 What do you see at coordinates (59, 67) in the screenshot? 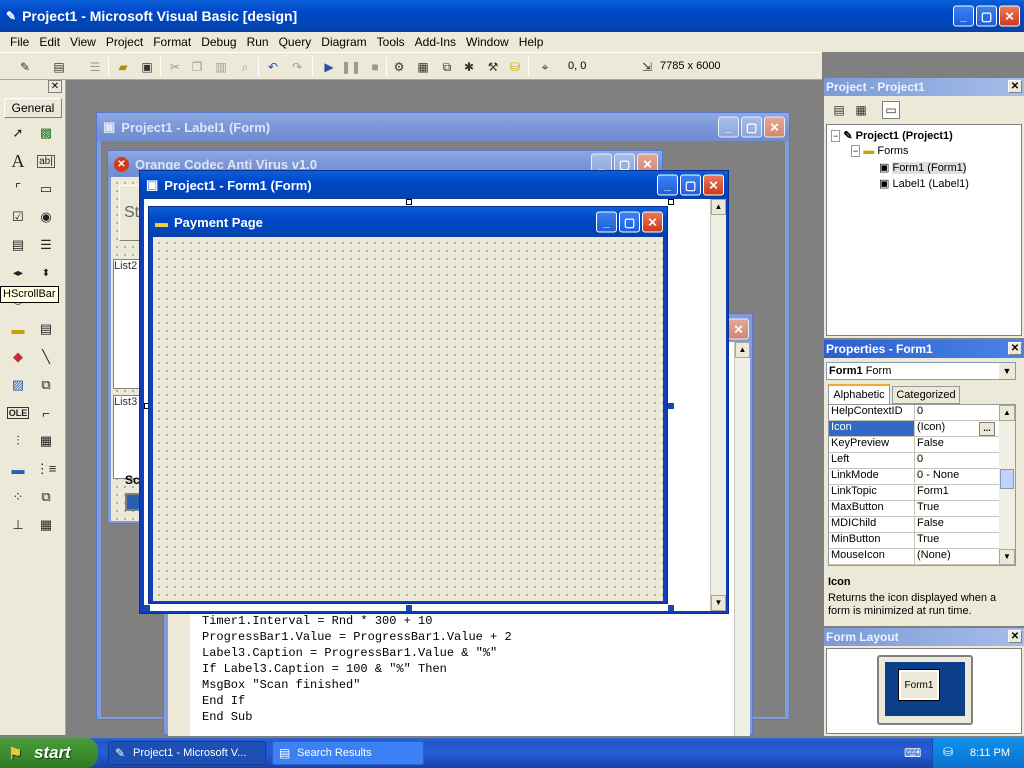
I see `add-form-icon: ▤` at bounding box center [59, 67].